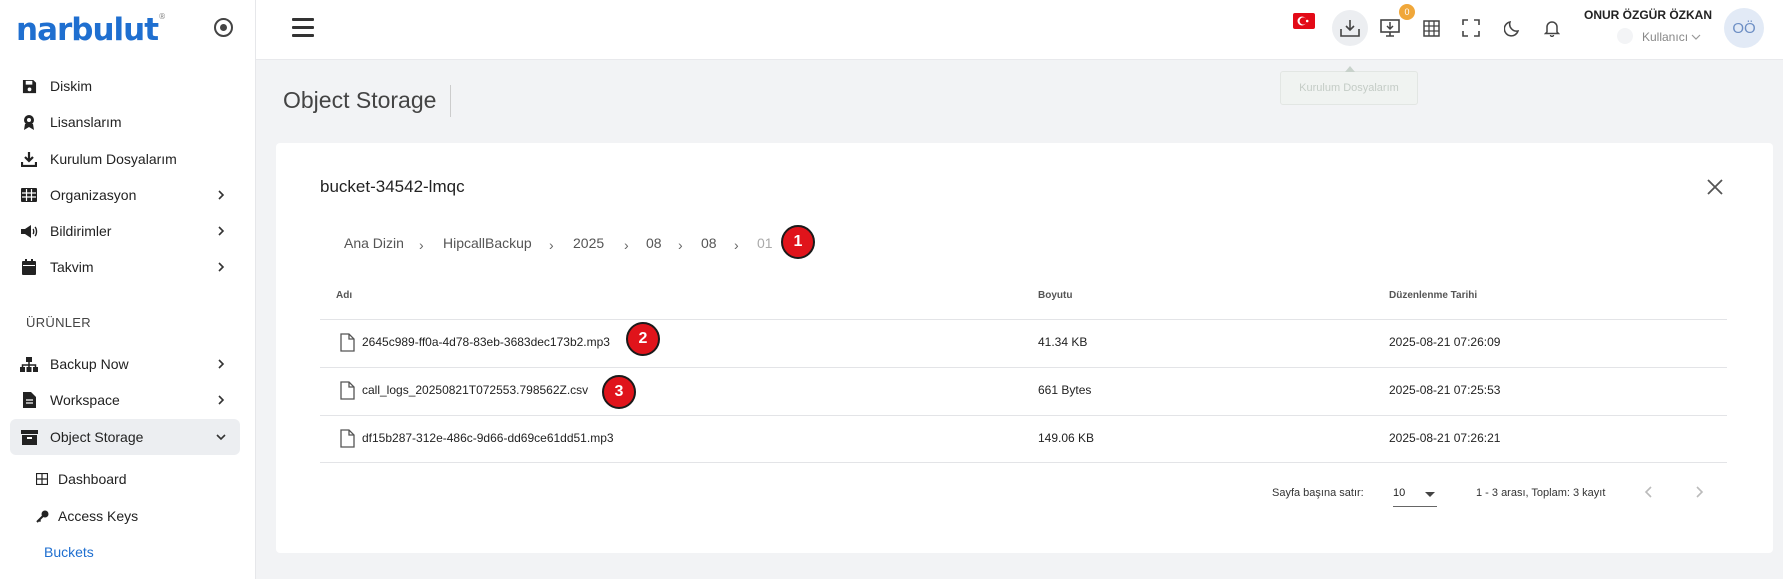 The width and height of the screenshot is (1783, 579). Describe the element at coordinates (360, 100) in the screenshot. I see `page-title: Object Storage` at that location.